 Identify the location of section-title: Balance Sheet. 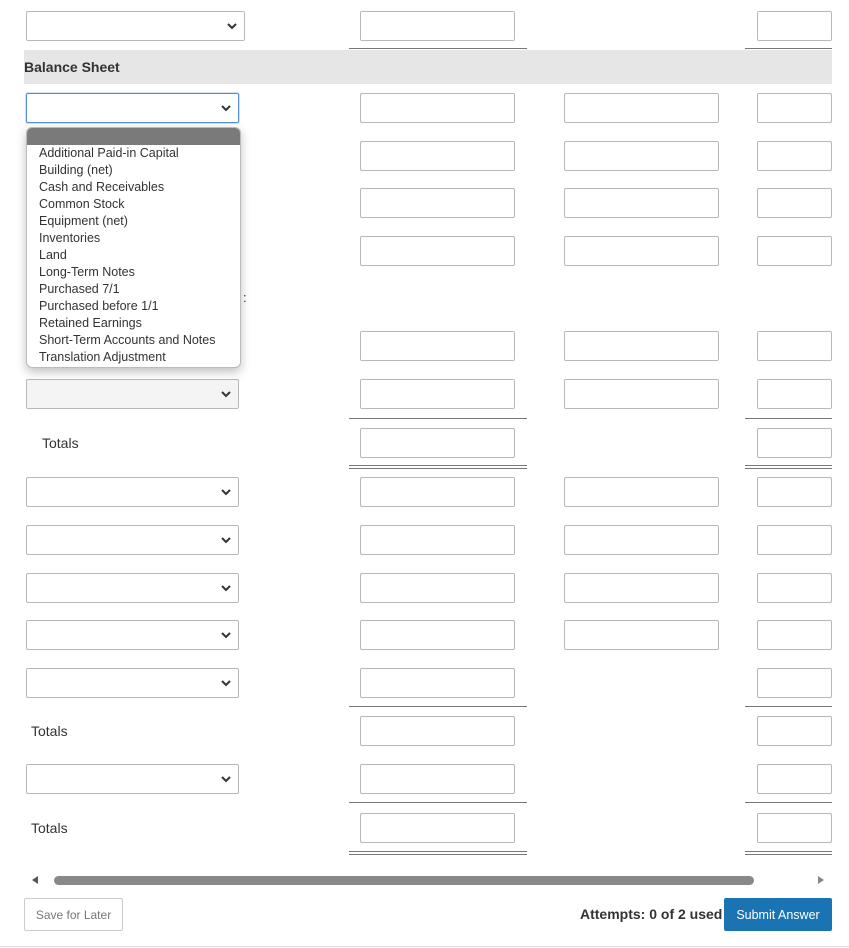
(72, 67).